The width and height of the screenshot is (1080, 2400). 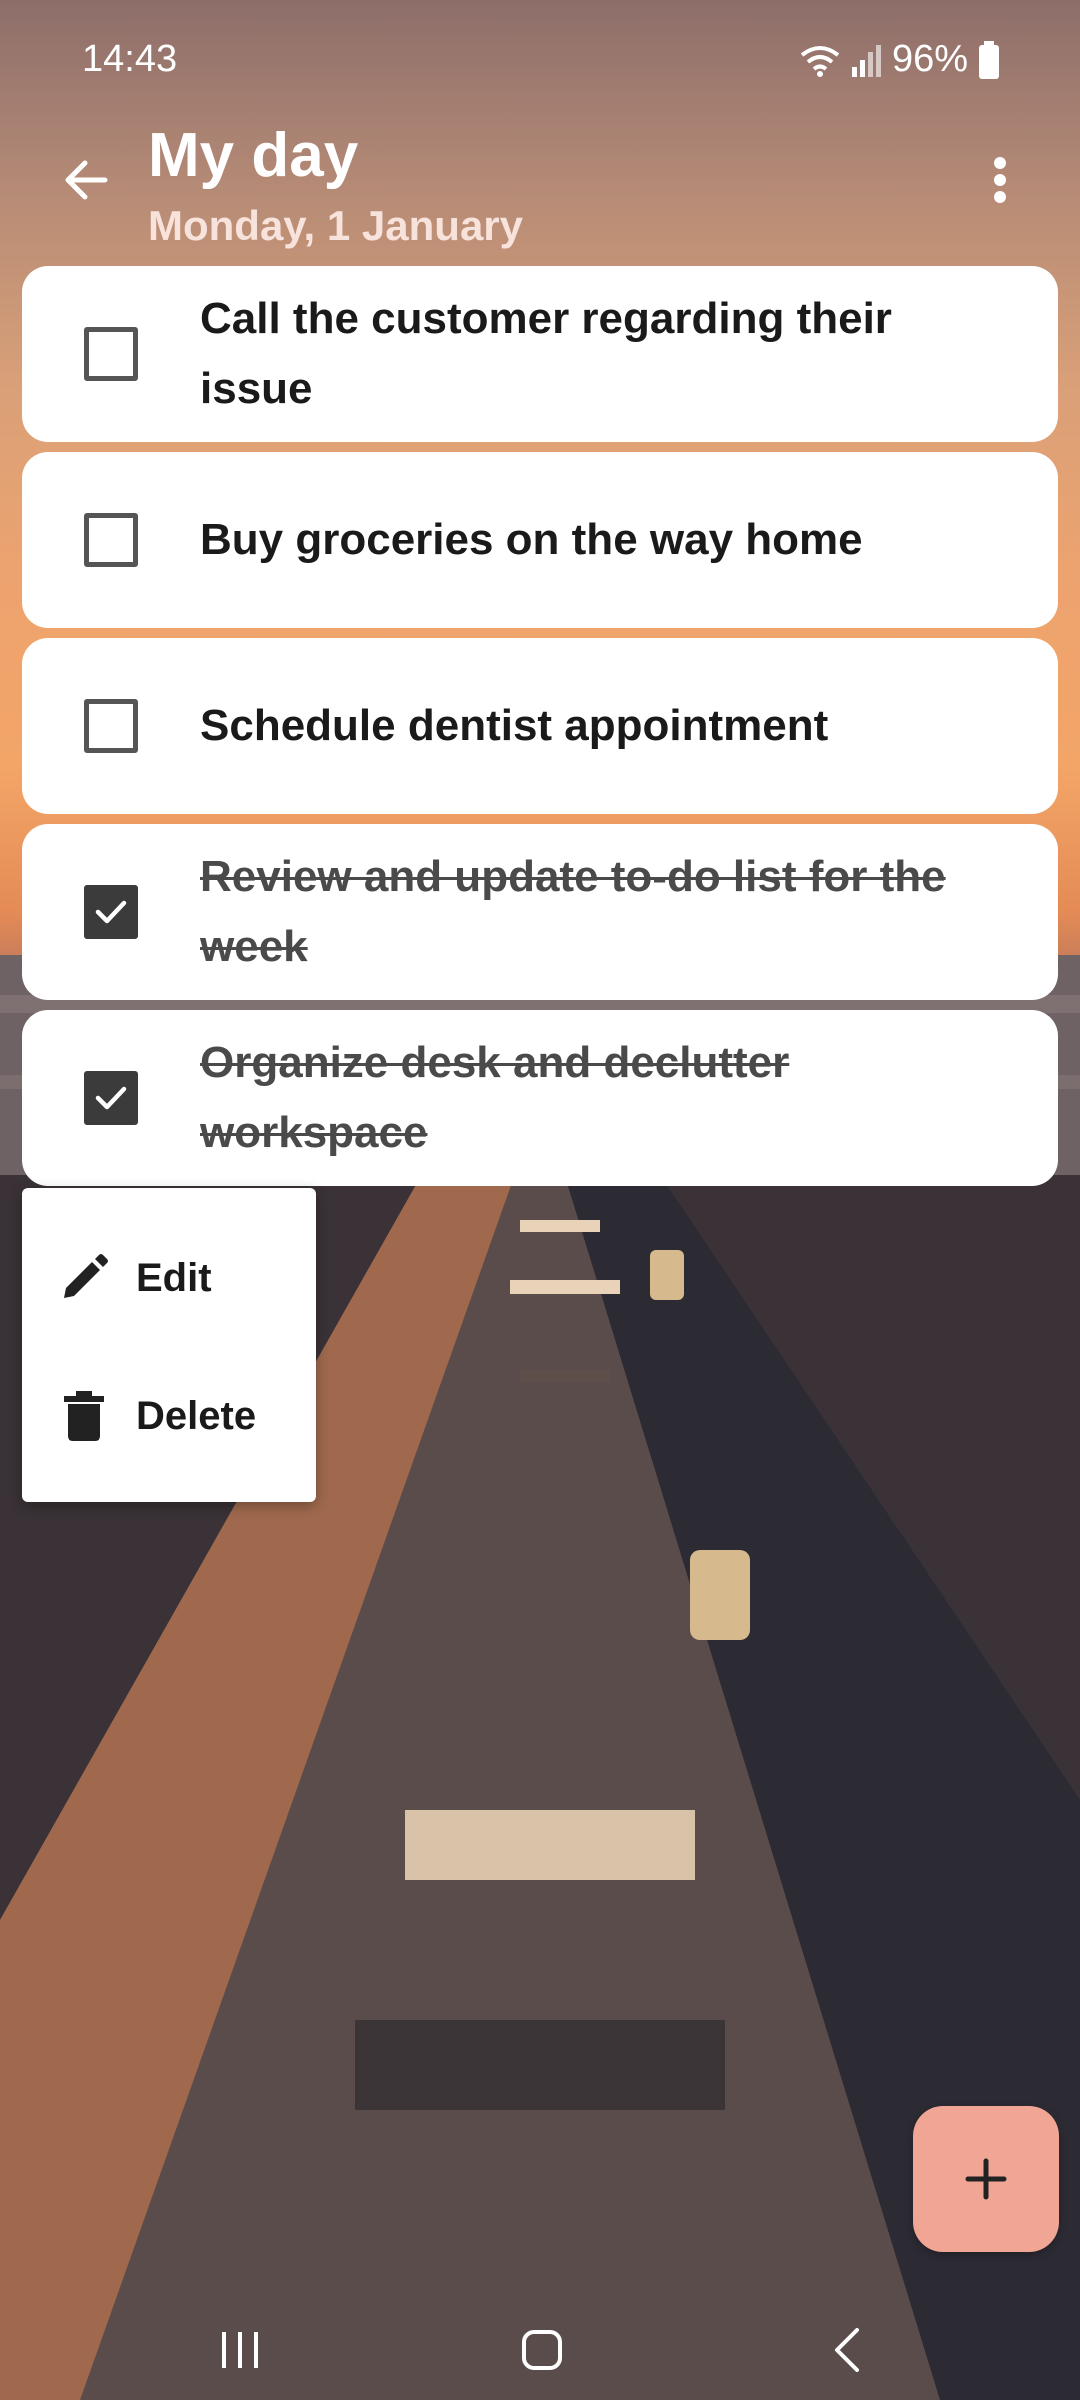 I want to click on top-app-bar: My day Monday, 1 January, so click(x=540, y=185).